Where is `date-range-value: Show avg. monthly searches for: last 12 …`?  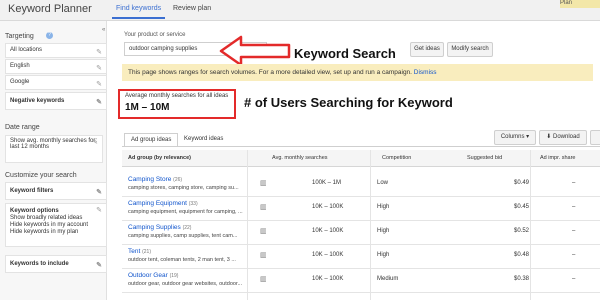
date-range-value: Show avg. monthly searches for: last 12 … is located at coordinates (54, 144).